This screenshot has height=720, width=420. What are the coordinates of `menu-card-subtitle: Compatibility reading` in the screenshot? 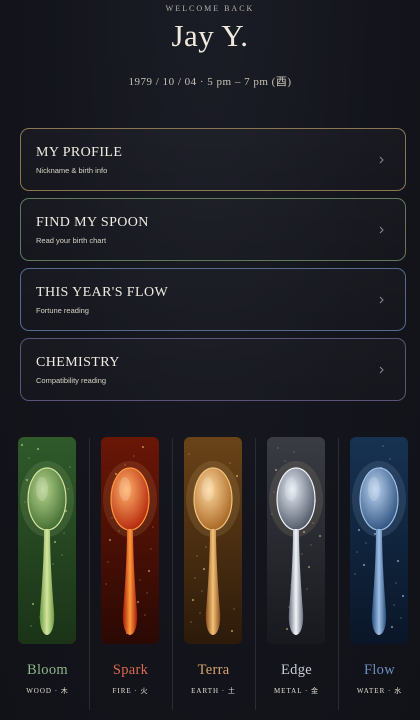 It's located at (71, 380).